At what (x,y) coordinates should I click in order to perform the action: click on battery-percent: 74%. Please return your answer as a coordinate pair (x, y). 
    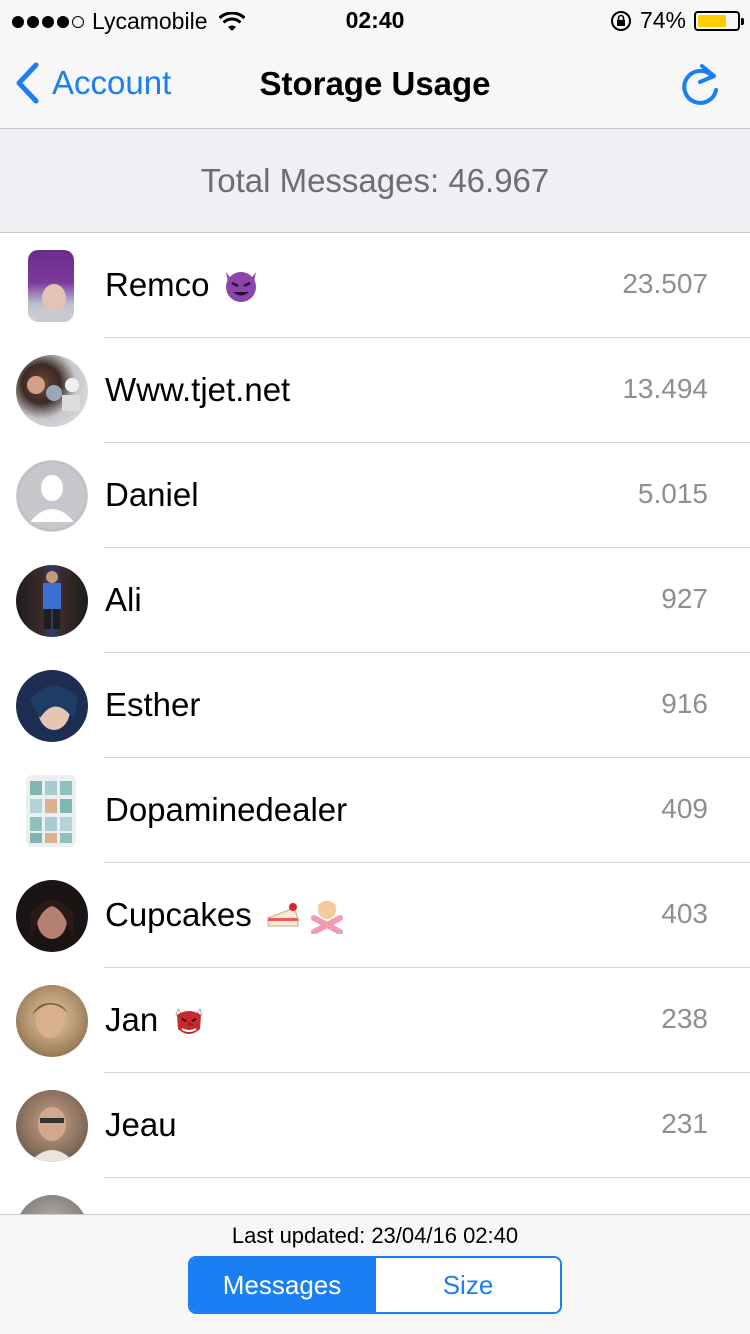
    Looking at the image, I should click on (662, 20).